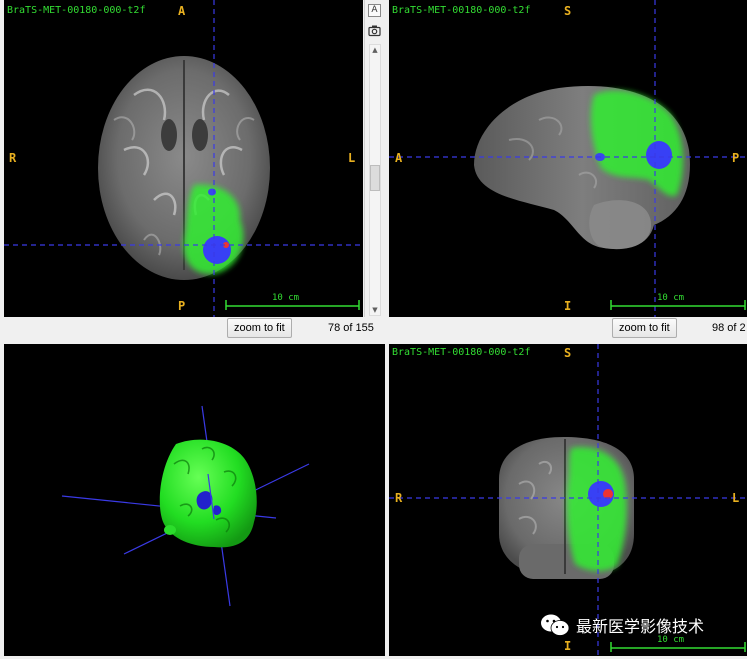  What do you see at coordinates (399, 158) in the screenshot?
I see `orientation-left: A` at bounding box center [399, 158].